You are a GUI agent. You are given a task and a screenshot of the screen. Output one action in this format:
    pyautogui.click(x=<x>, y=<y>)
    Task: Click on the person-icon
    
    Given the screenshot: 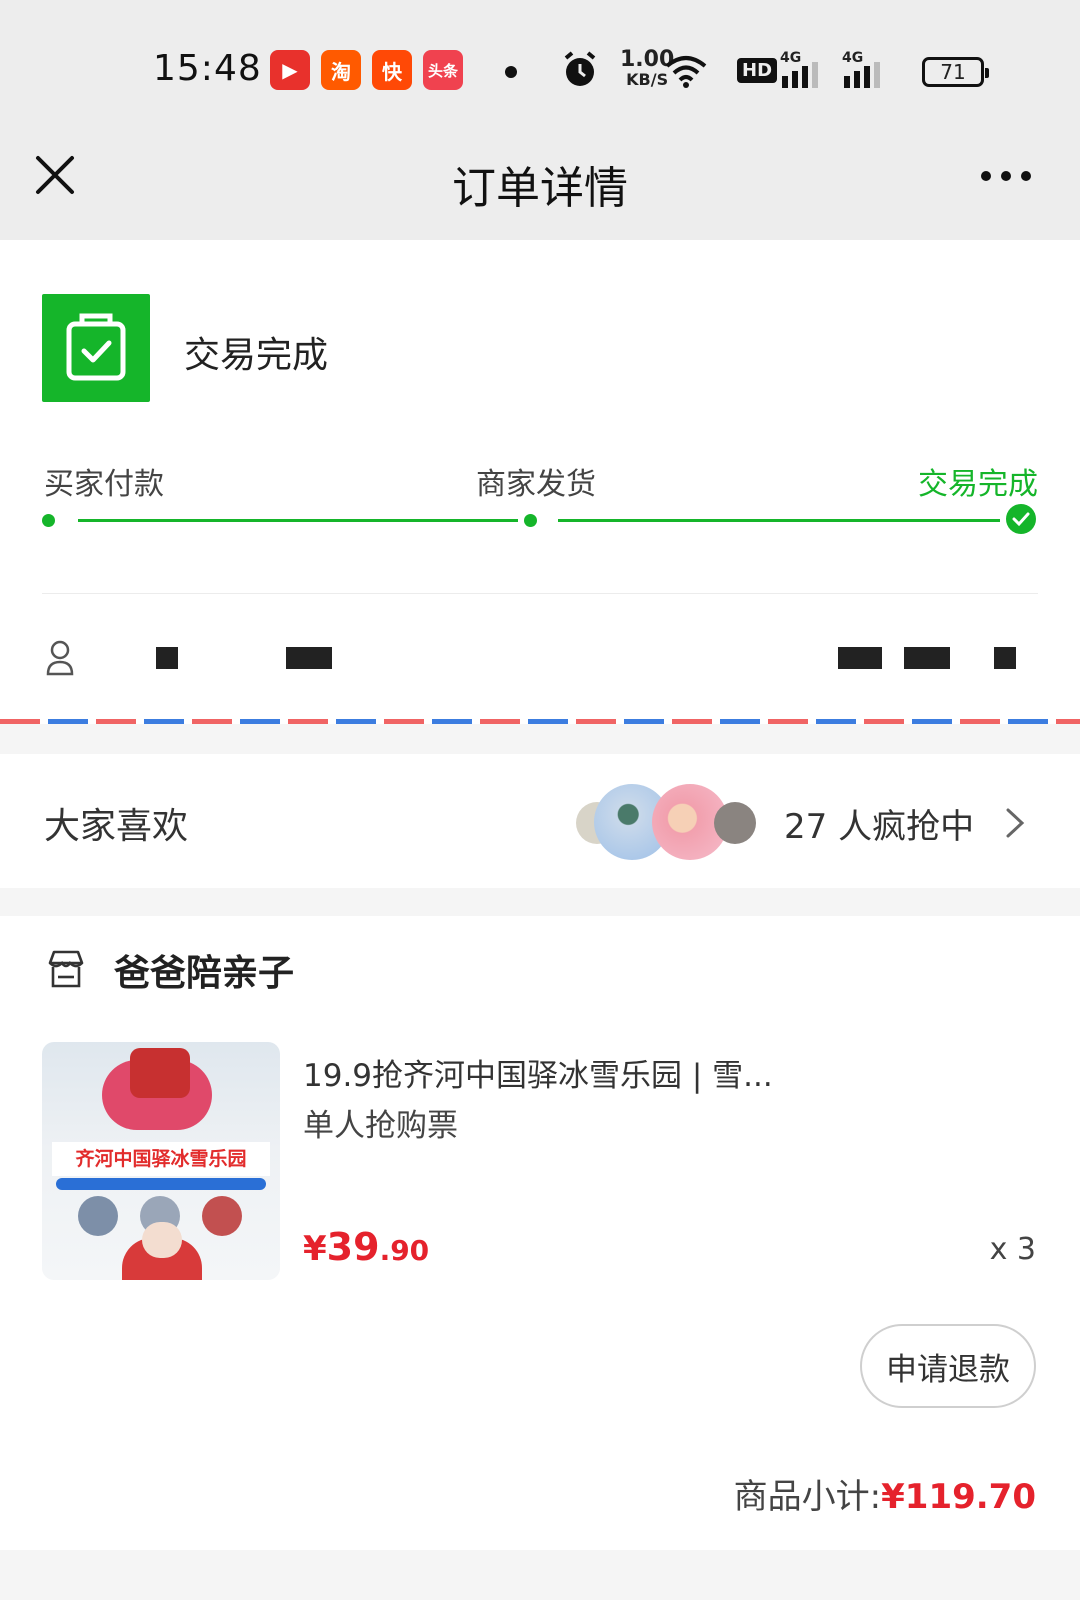 What is the action you would take?
    pyautogui.click(x=60, y=658)
    